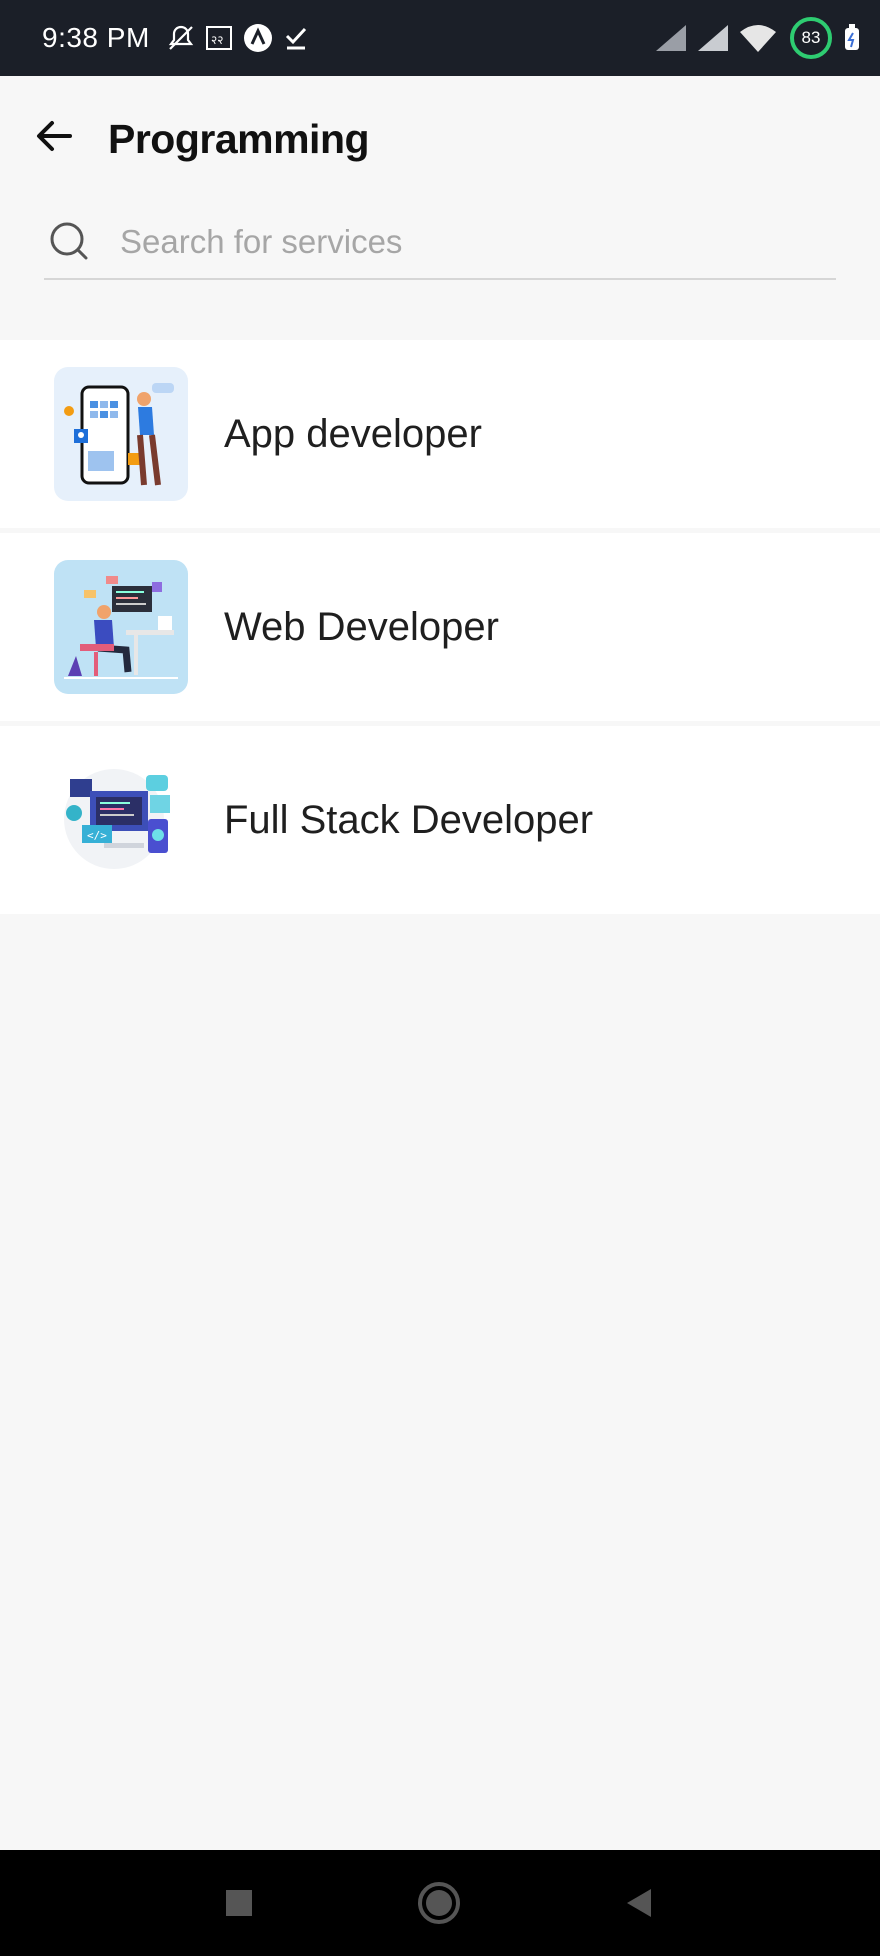  I want to click on web-developer-thumbnail, so click(121, 627).